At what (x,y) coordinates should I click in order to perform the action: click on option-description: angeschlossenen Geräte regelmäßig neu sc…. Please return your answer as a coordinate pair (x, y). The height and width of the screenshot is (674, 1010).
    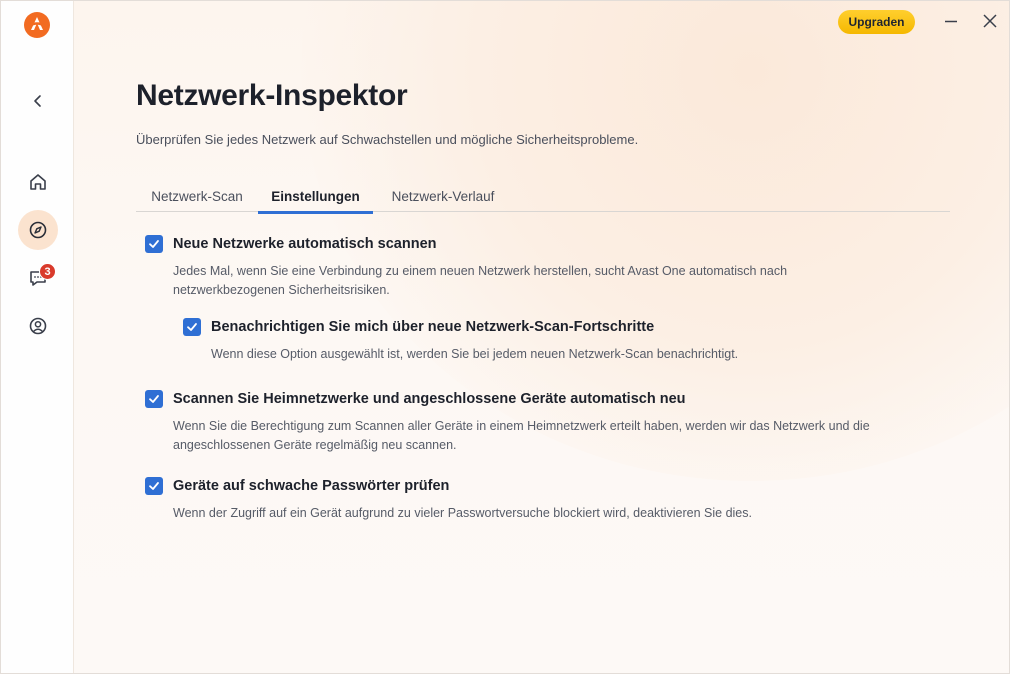
    Looking at the image, I should click on (315, 445).